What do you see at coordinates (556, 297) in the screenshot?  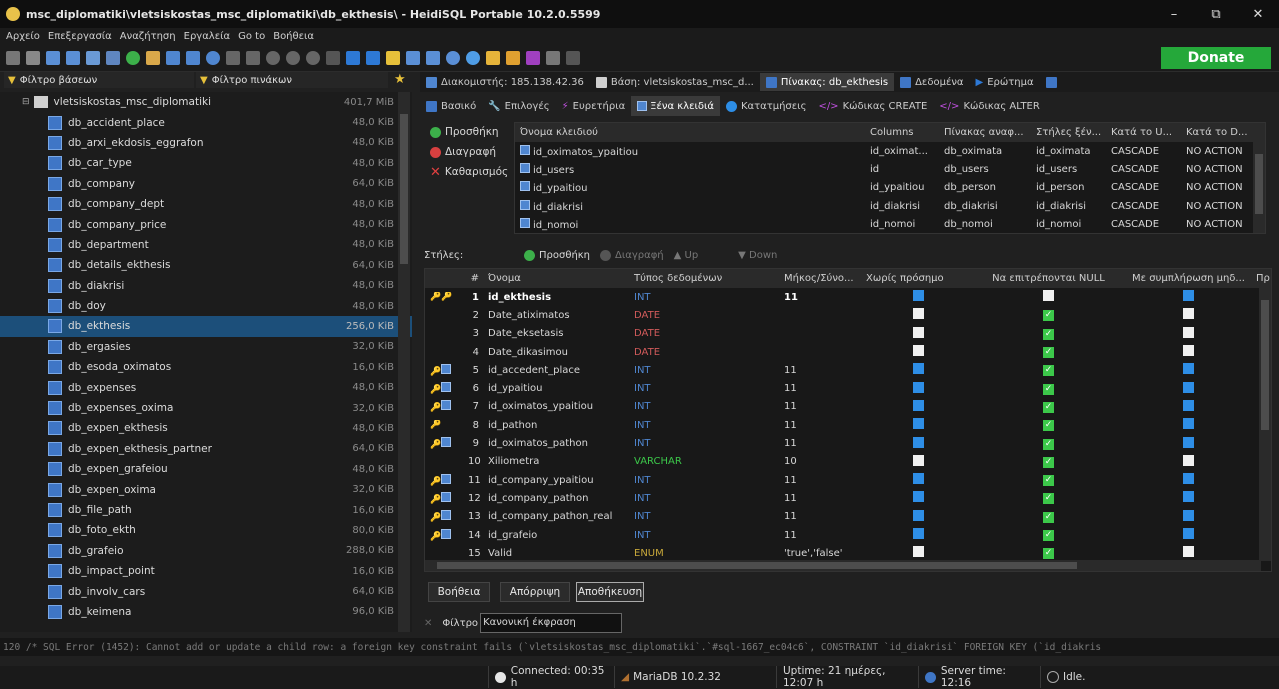 I see `column-name: id_ekthesis` at bounding box center [556, 297].